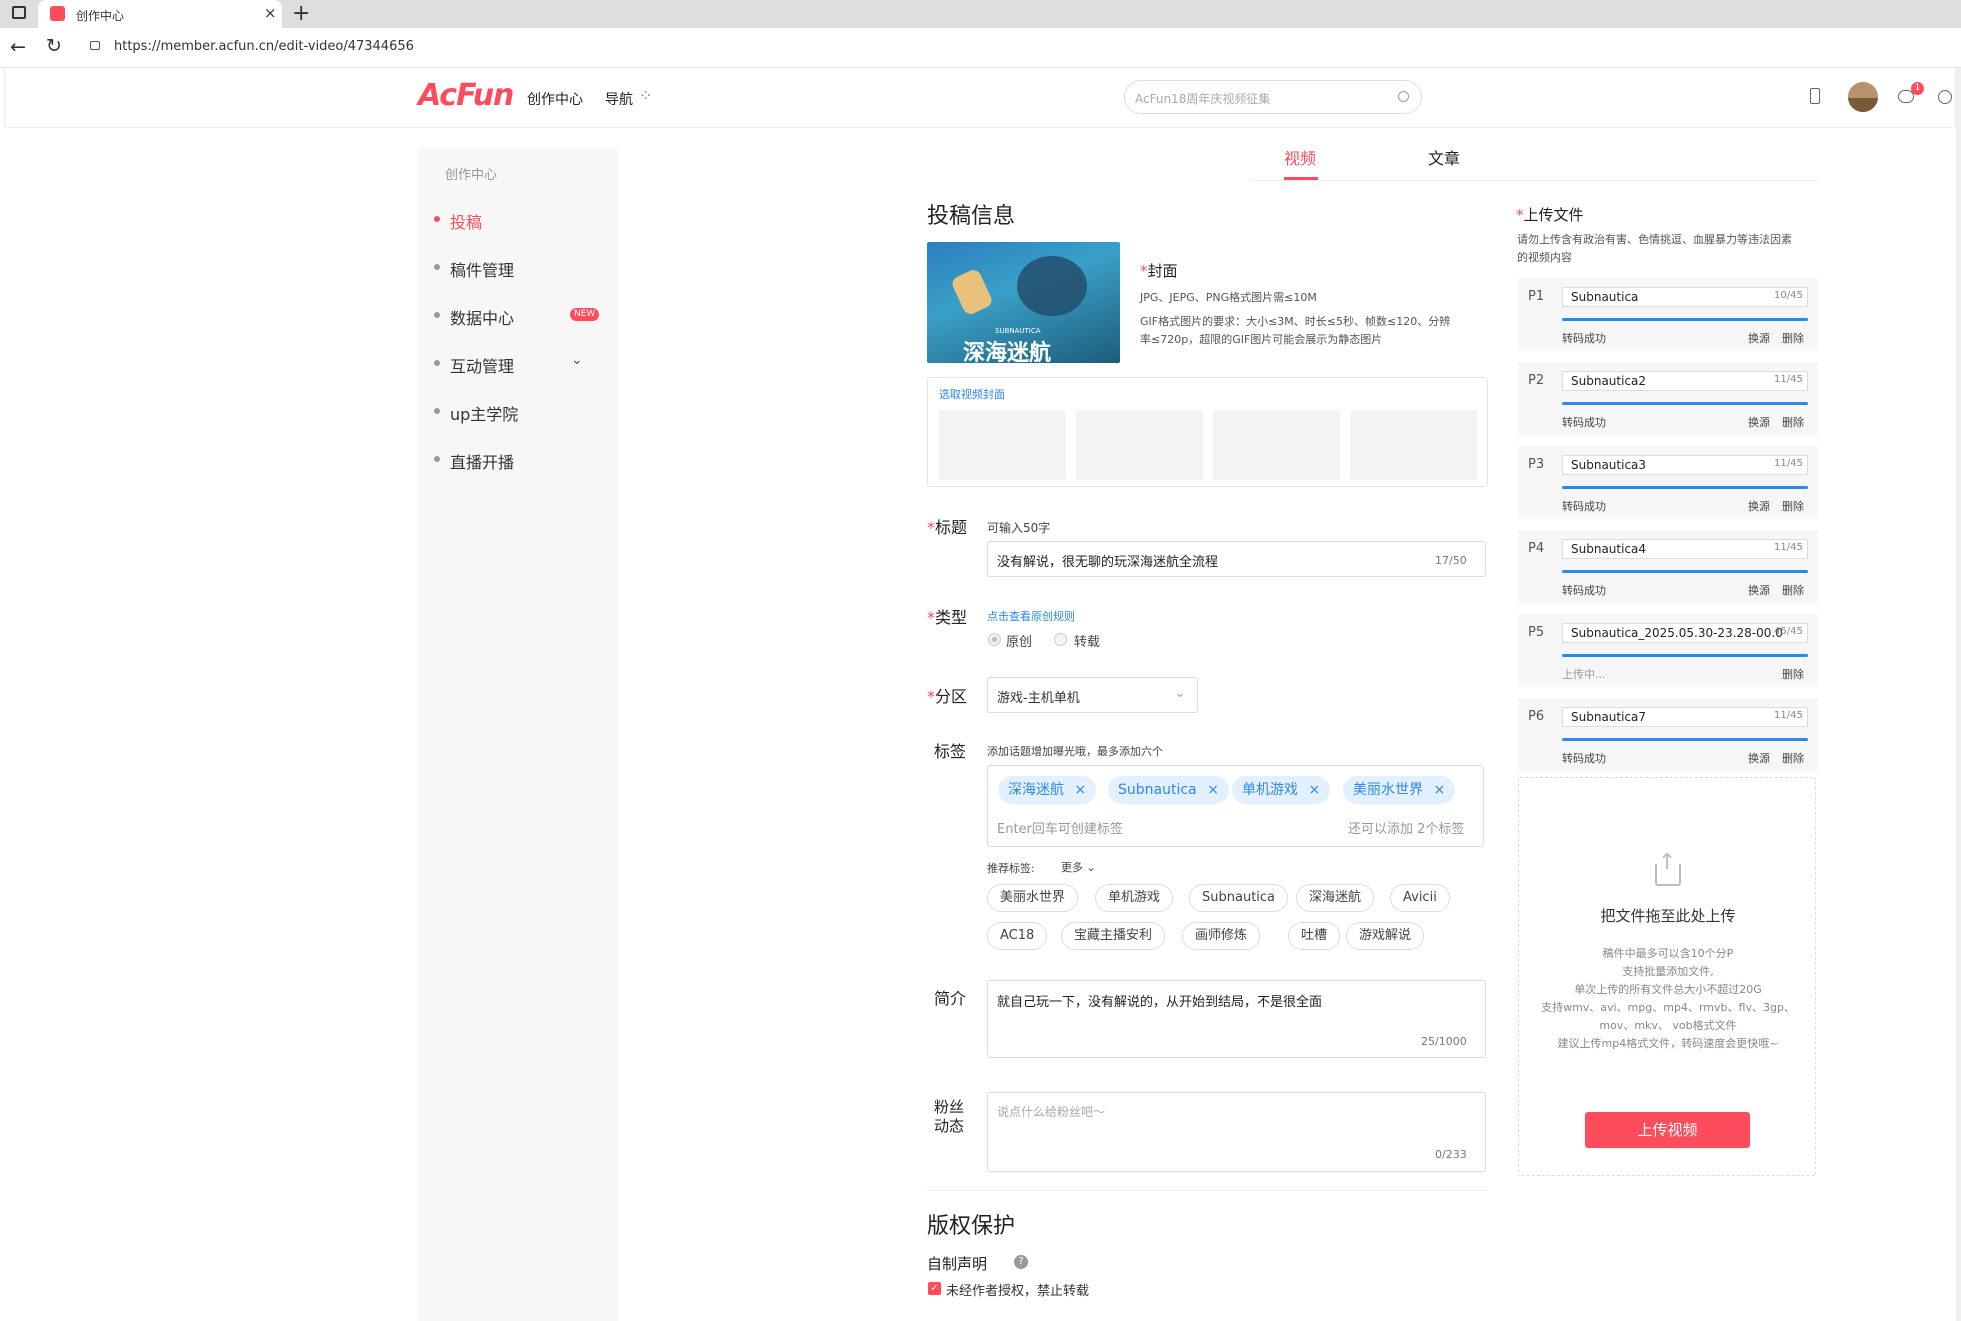 The height and width of the screenshot is (1321, 1961). Describe the element at coordinates (1945, 97) in the screenshot. I see `history-icon` at that location.